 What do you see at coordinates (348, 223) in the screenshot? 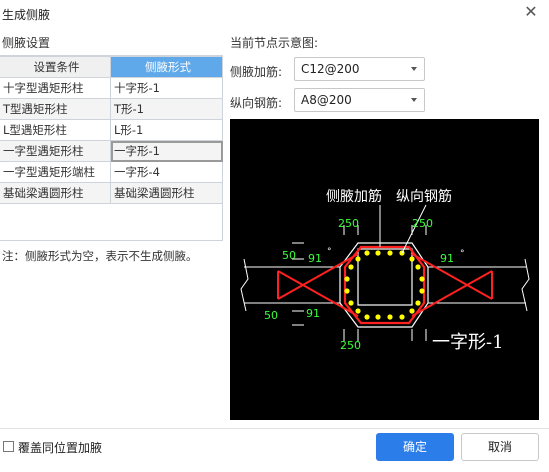
I see `dim-top-left: 250` at bounding box center [348, 223].